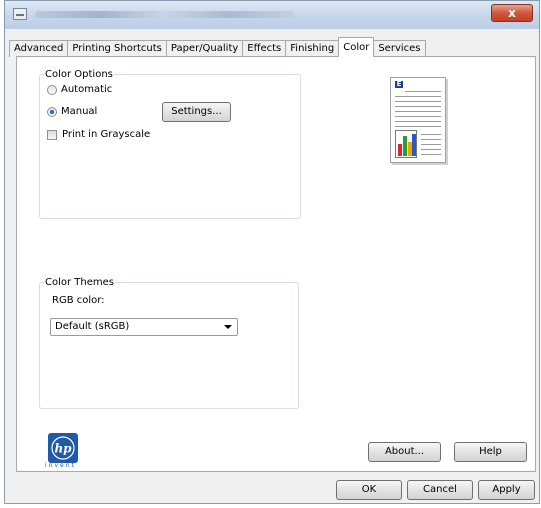 Image resolution: width=541 pixels, height=508 pixels. What do you see at coordinates (165, 14) in the screenshot?
I see `window-title-blurred` at bounding box center [165, 14].